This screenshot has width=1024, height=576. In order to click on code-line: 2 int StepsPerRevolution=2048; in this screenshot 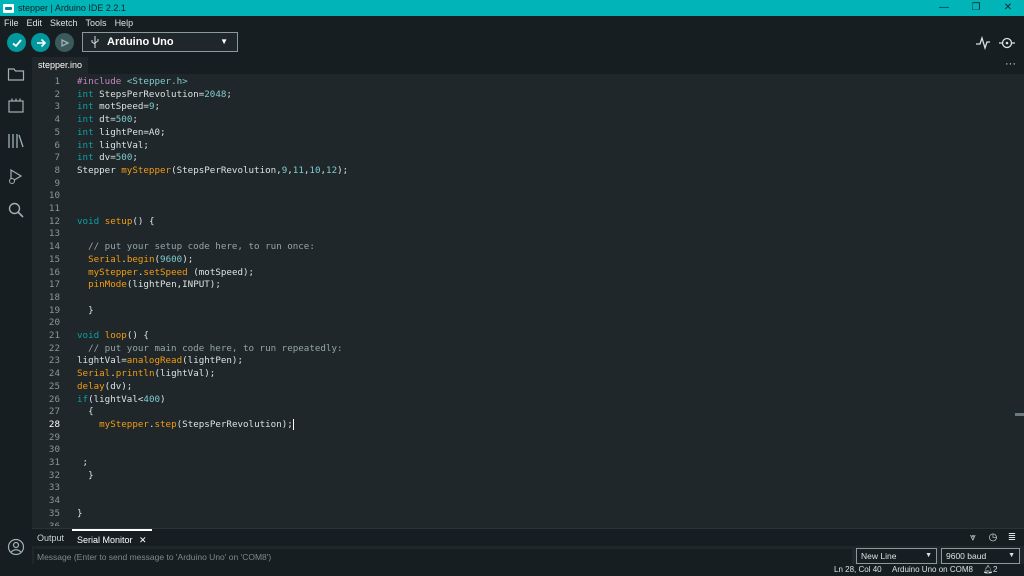, I will do `click(523, 95)`.